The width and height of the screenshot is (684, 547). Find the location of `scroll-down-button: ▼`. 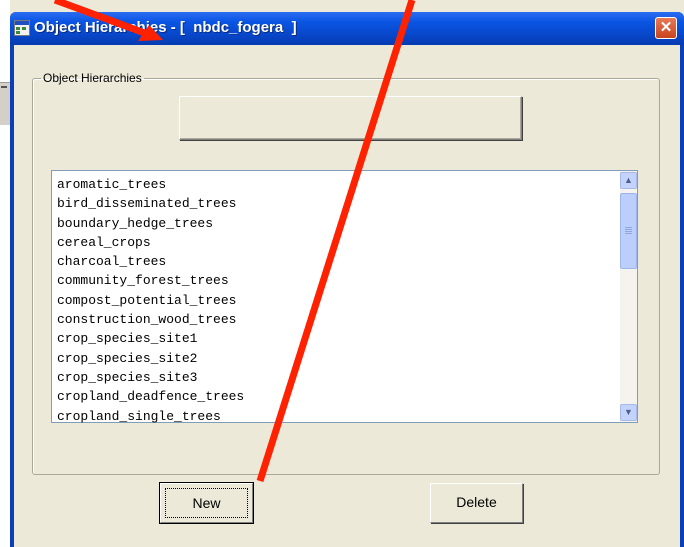

scroll-down-button: ▼ is located at coordinates (628, 412).